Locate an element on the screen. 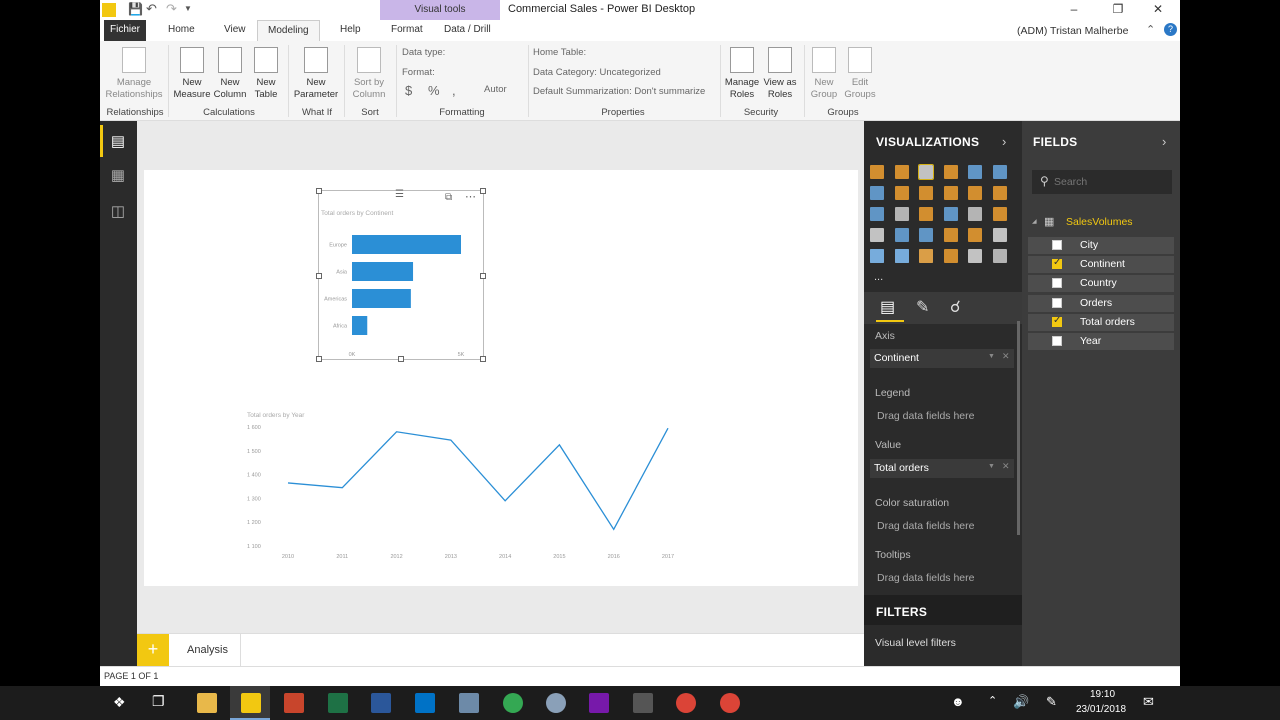 The width and height of the screenshot is (1280, 720). close-icon: ✕ is located at coordinates (1158, 10).